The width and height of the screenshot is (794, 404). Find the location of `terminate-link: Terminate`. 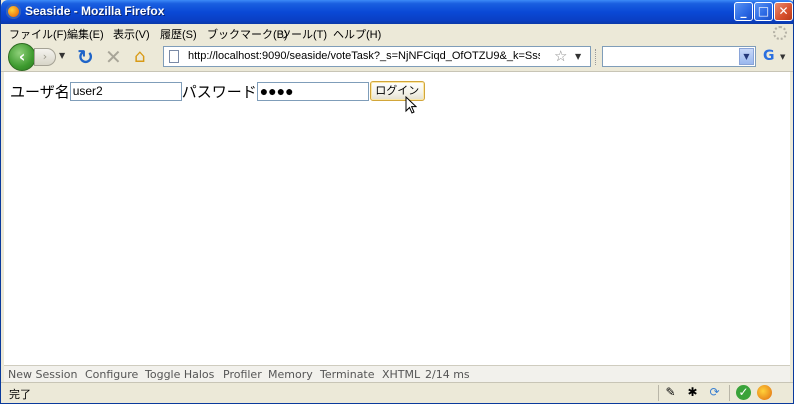

terminate-link: Terminate is located at coordinates (347, 374).